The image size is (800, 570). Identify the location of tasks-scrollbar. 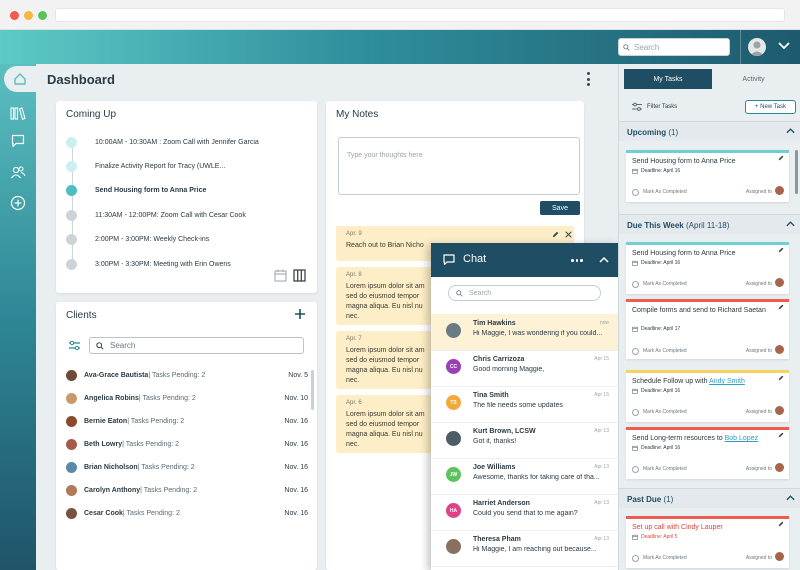
(796, 172).